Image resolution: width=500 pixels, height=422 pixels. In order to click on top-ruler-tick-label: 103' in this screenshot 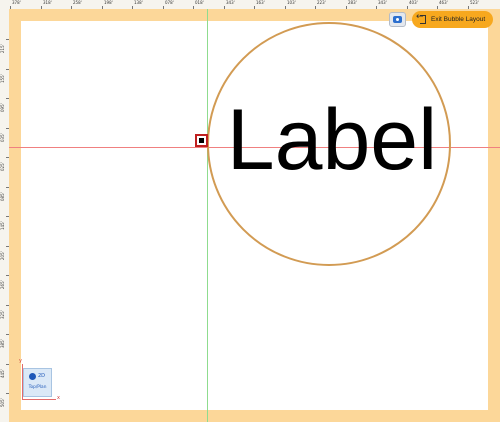, I will do `click(291, 2)`.